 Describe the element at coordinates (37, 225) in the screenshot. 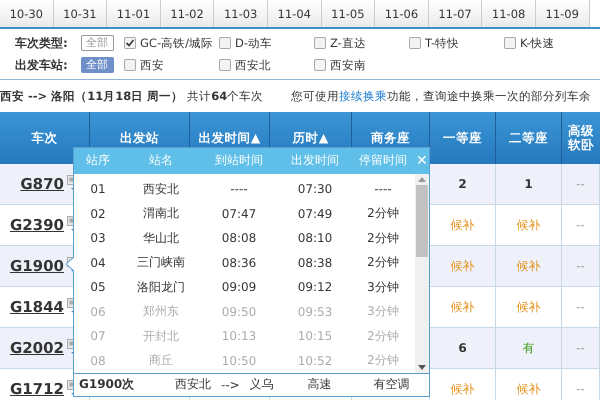

I see `train-number-link: G2390` at that location.